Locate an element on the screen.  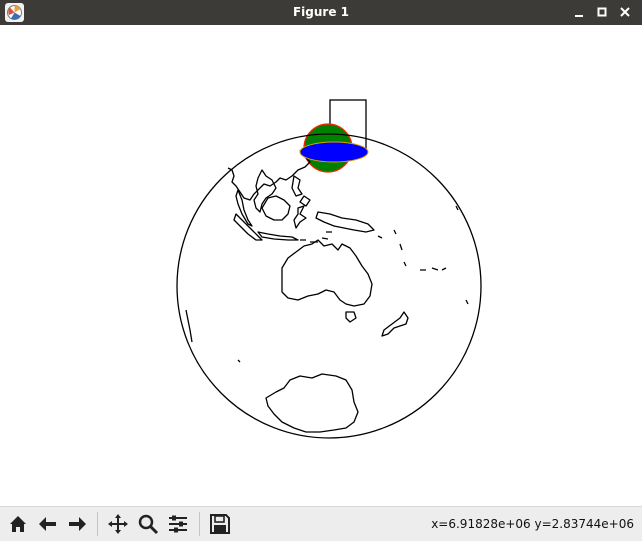
tasmania-coastline is located at coordinates (351, 317).